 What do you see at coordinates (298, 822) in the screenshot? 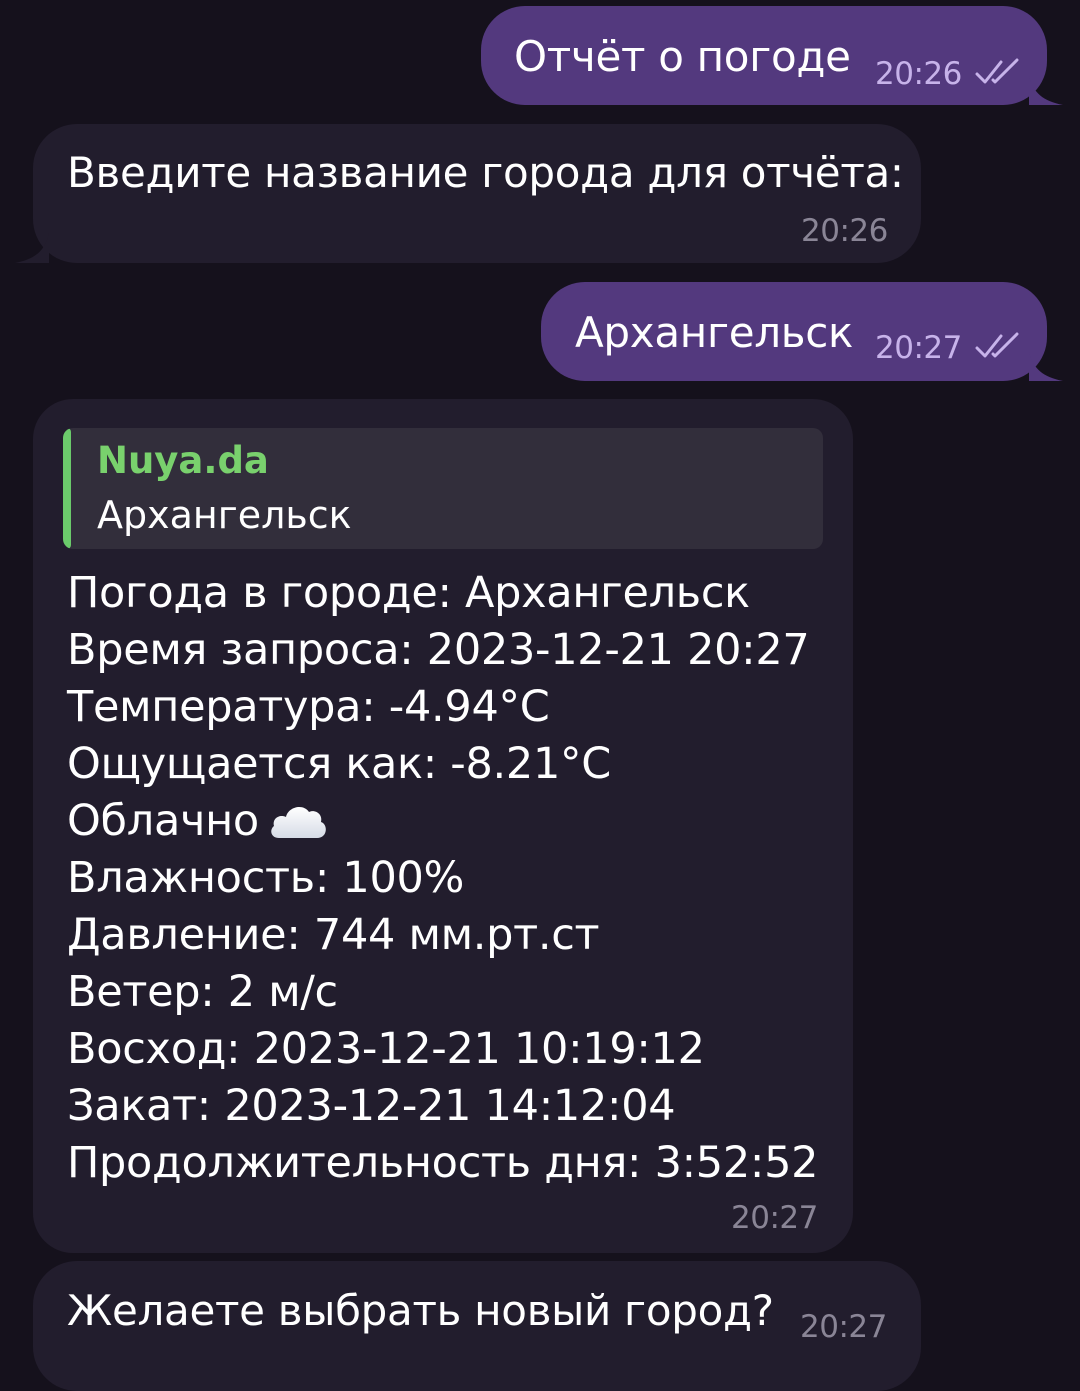
I see `cloud-icon` at bounding box center [298, 822].